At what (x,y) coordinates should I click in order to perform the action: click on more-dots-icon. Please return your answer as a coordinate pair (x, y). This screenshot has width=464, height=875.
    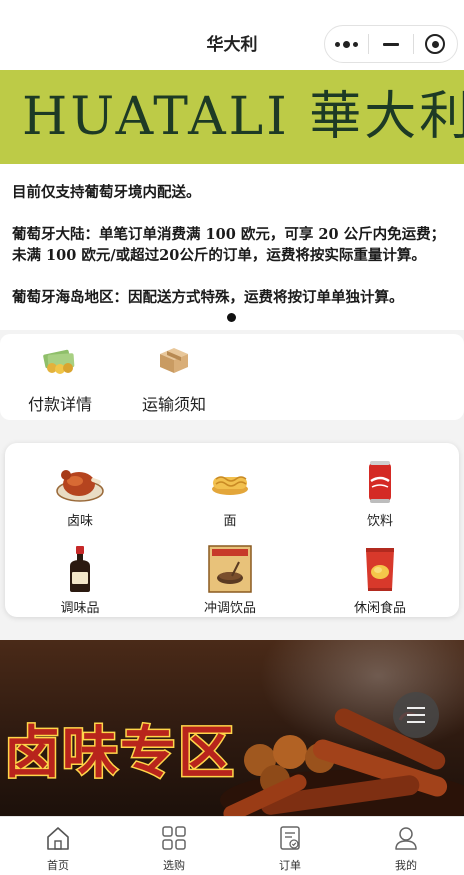
    Looking at the image, I should click on (347, 44).